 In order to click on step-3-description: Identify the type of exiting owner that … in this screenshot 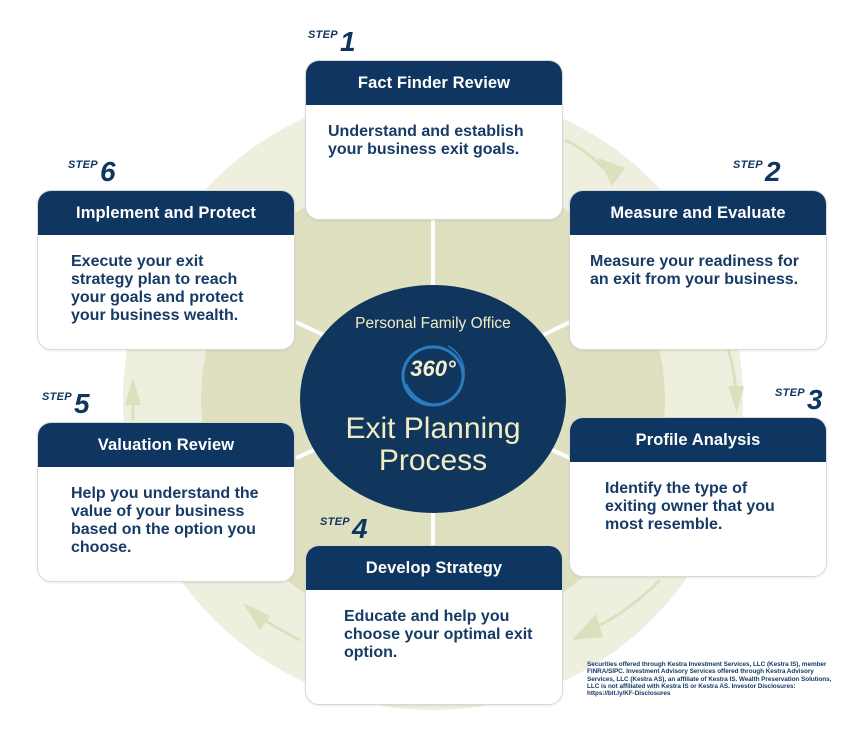, I will do `click(690, 506)`.